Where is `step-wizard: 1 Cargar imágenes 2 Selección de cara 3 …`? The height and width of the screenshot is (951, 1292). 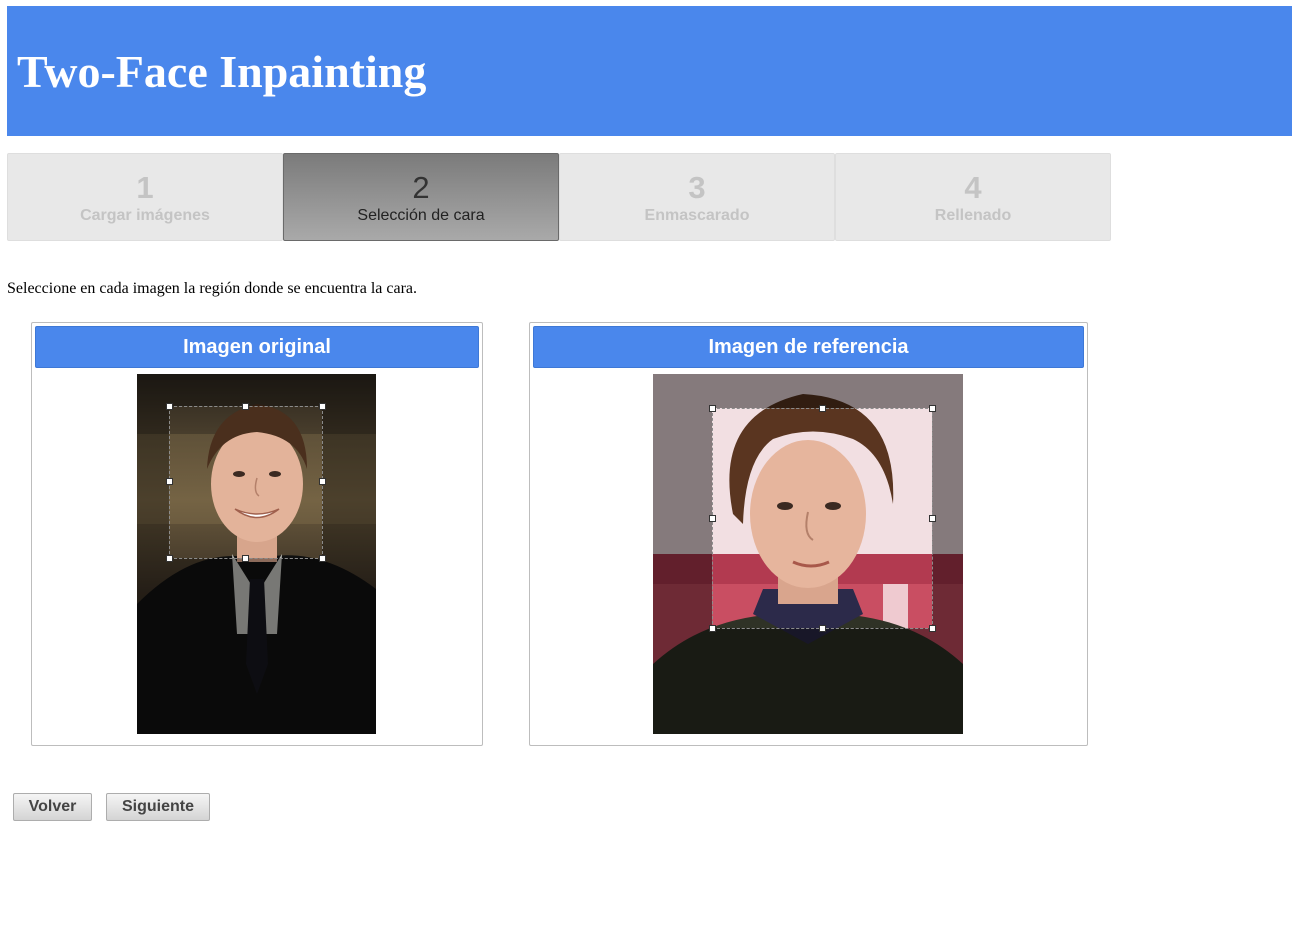
step-wizard: 1 Cargar imágenes 2 Selección de cara 3 … is located at coordinates (559, 197).